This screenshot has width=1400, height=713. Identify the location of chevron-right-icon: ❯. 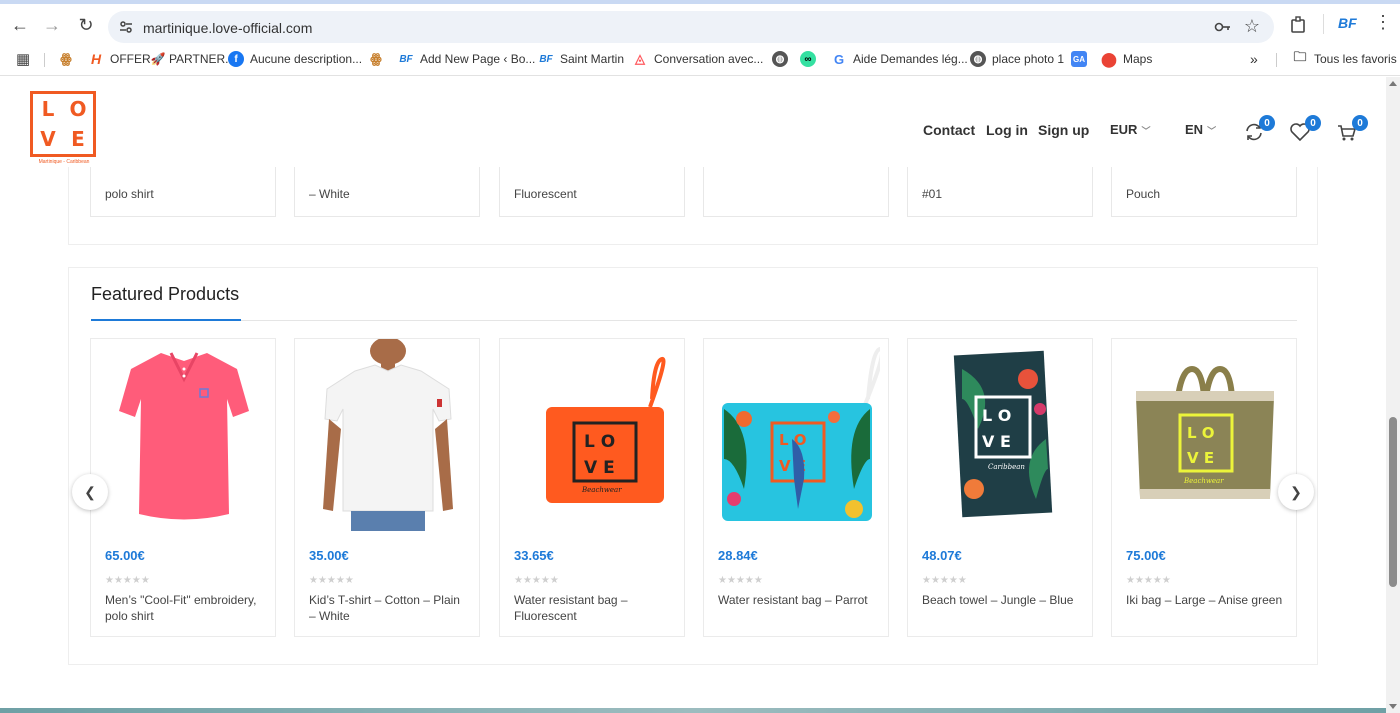
(1296, 491).